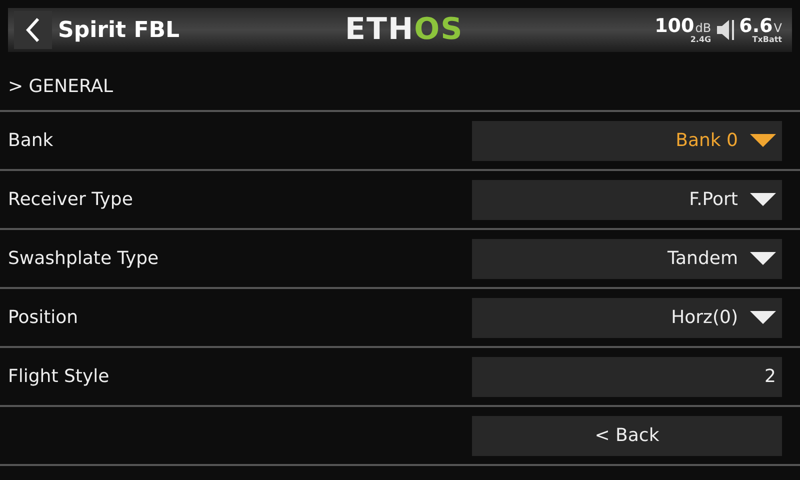 This screenshot has height=480, width=800. What do you see at coordinates (119, 30) in the screenshot?
I see `model-name: Spirit FBL` at bounding box center [119, 30].